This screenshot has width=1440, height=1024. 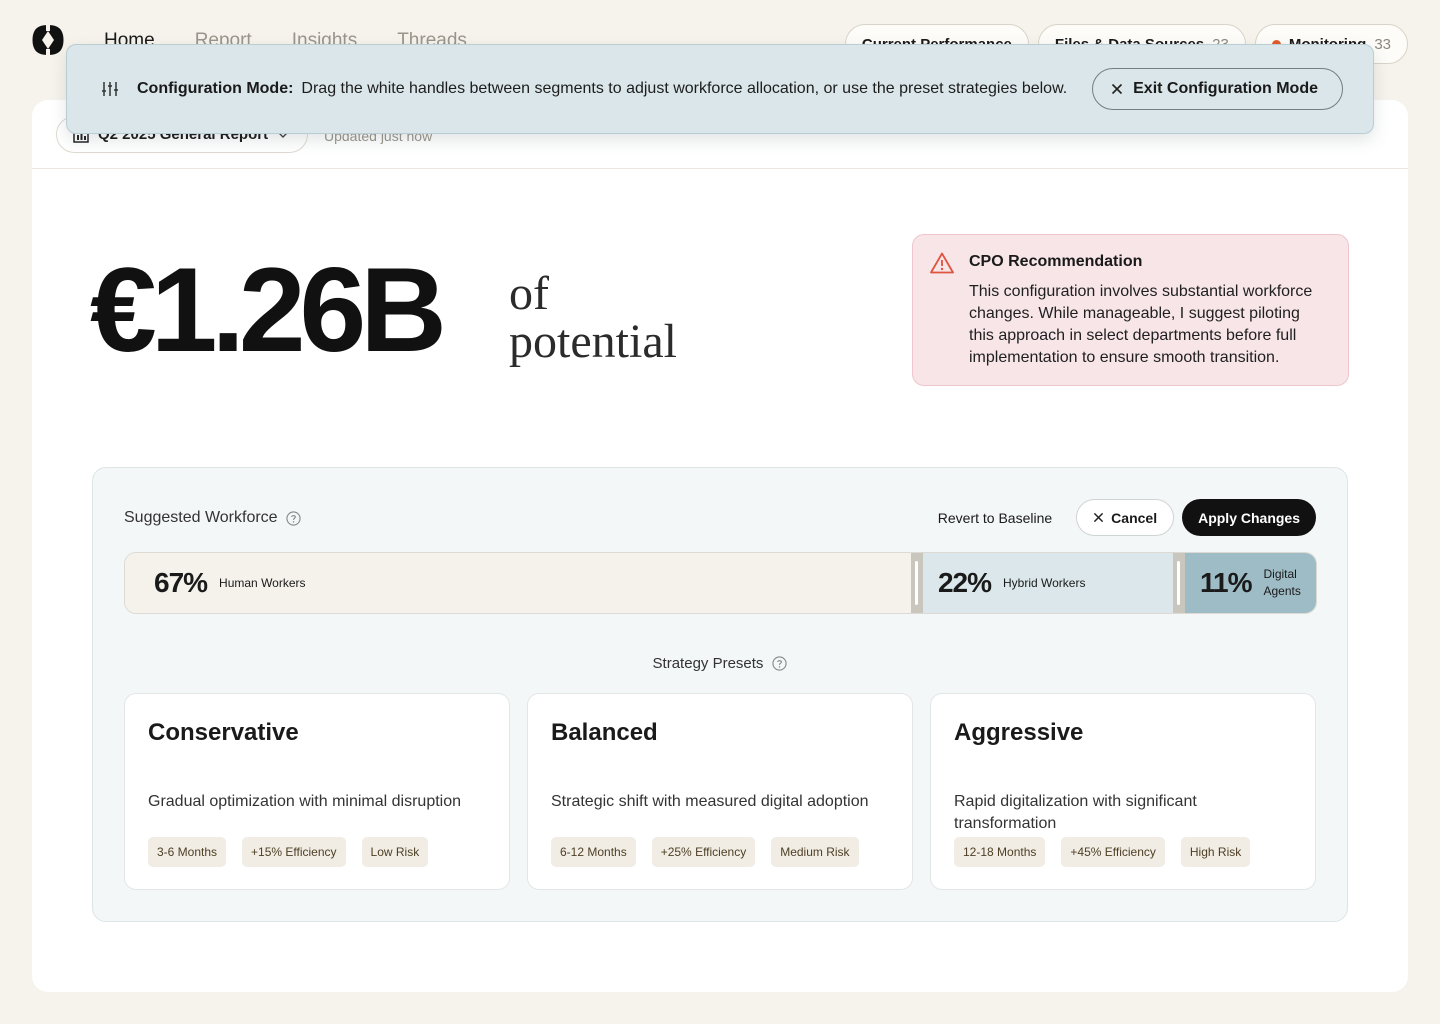 I want to click on suggested-workforce-title: Suggested Workforce, so click(x=201, y=517).